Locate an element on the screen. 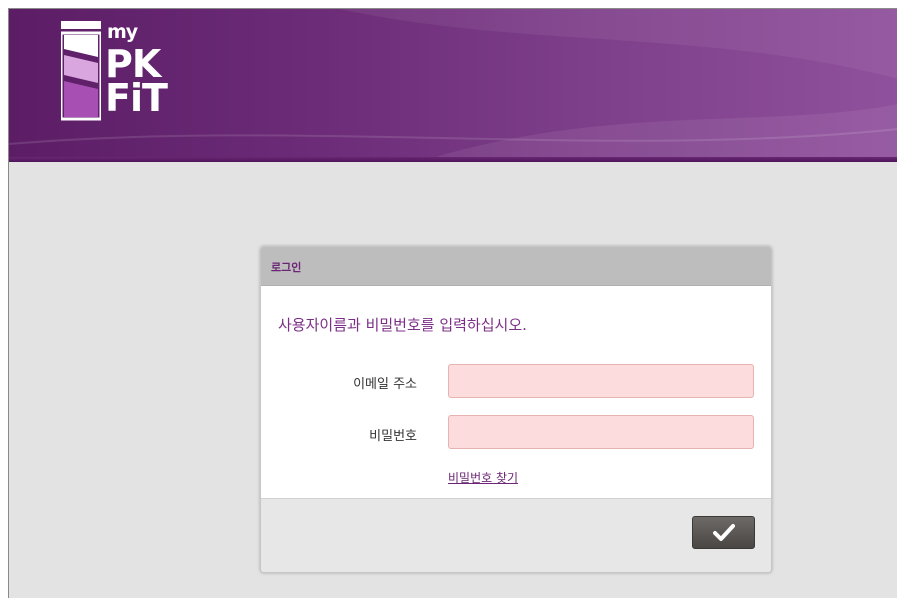 The image size is (897, 598). email-label: 이메일 주소 is located at coordinates (385, 384).